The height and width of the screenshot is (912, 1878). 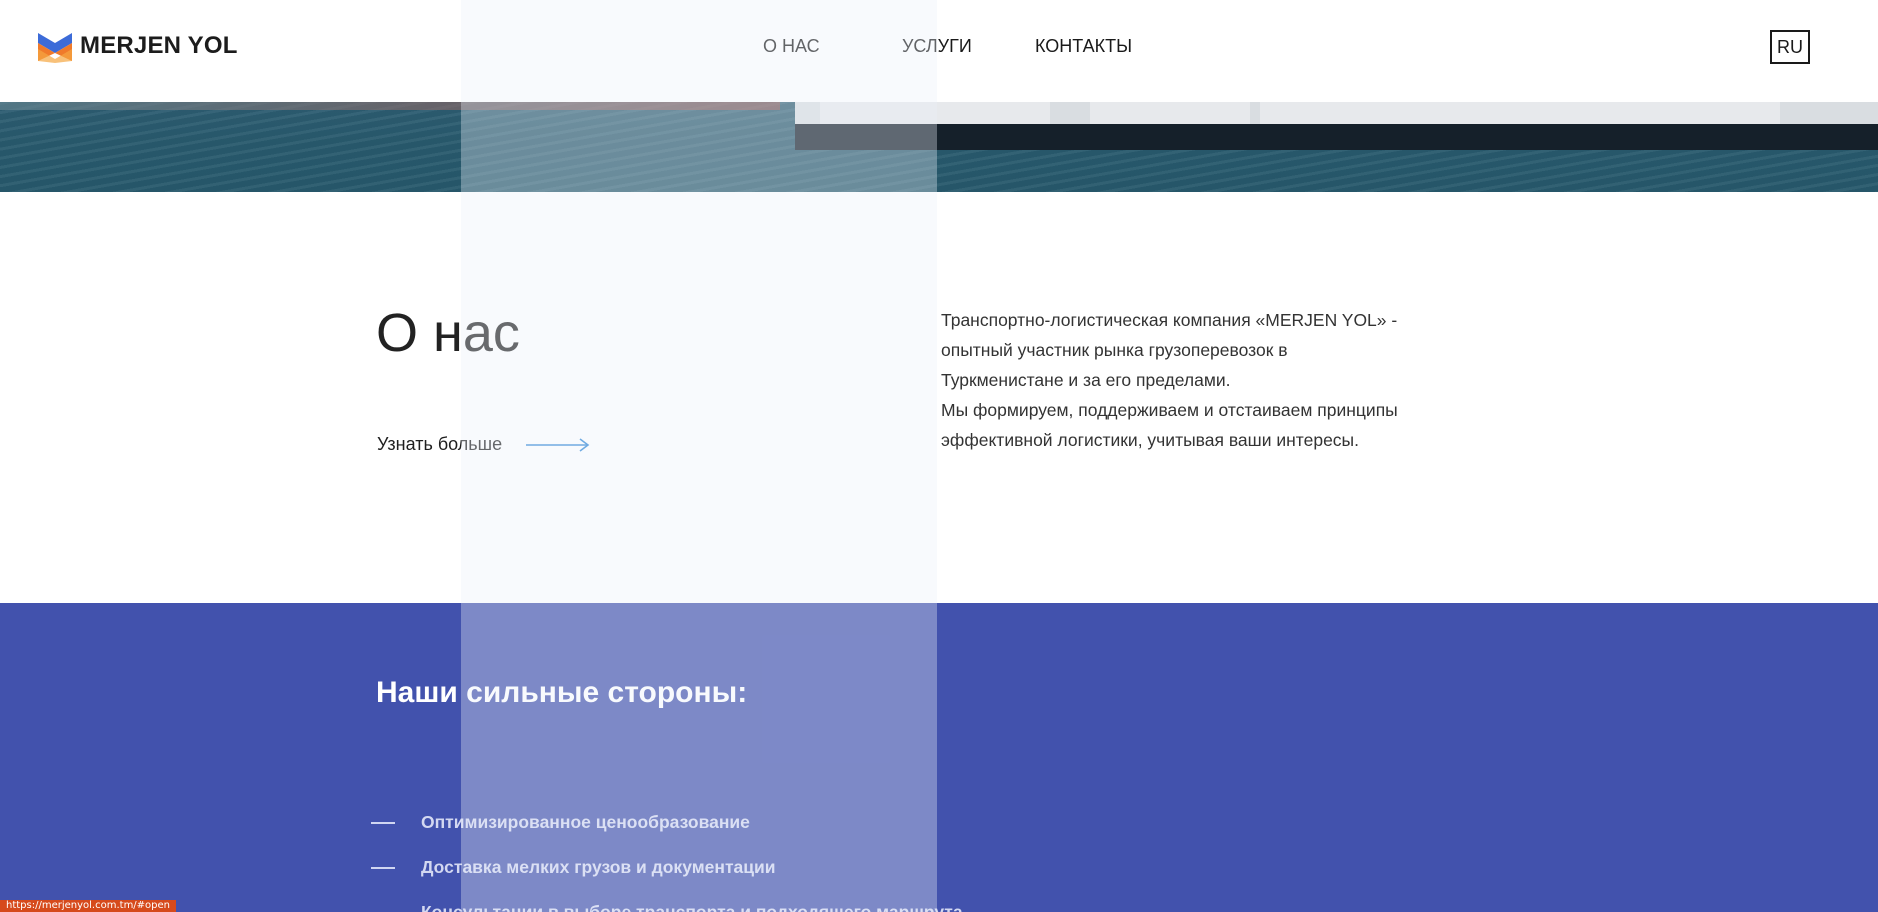 What do you see at coordinates (1114, 350) in the screenshot?
I see `about-text-line: опытный участник рынка грузоперевозок в` at bounding box center [1114, 350].